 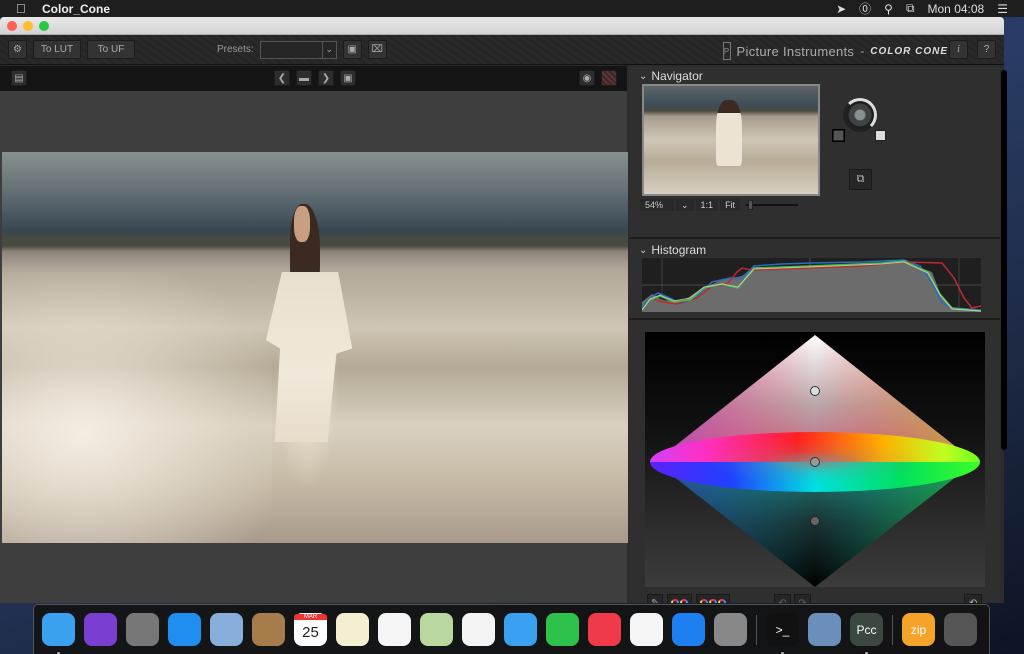 I want to click on zoom-level: 54%, so click(x=657, y=205).